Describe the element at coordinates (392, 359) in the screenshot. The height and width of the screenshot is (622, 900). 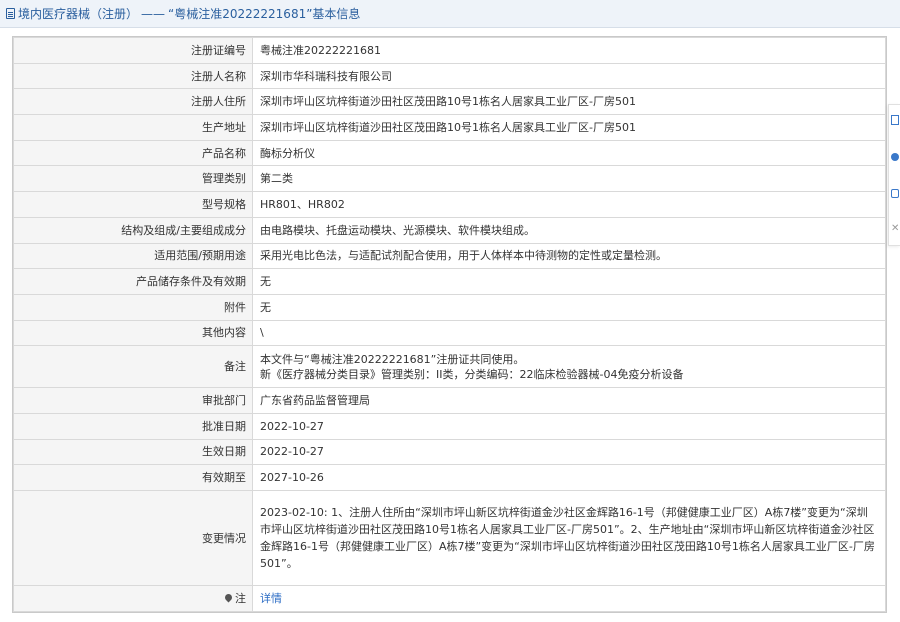
I see `remark-line: 本文件与“粤械注准20222221681”注册证共同使用。` at that location.